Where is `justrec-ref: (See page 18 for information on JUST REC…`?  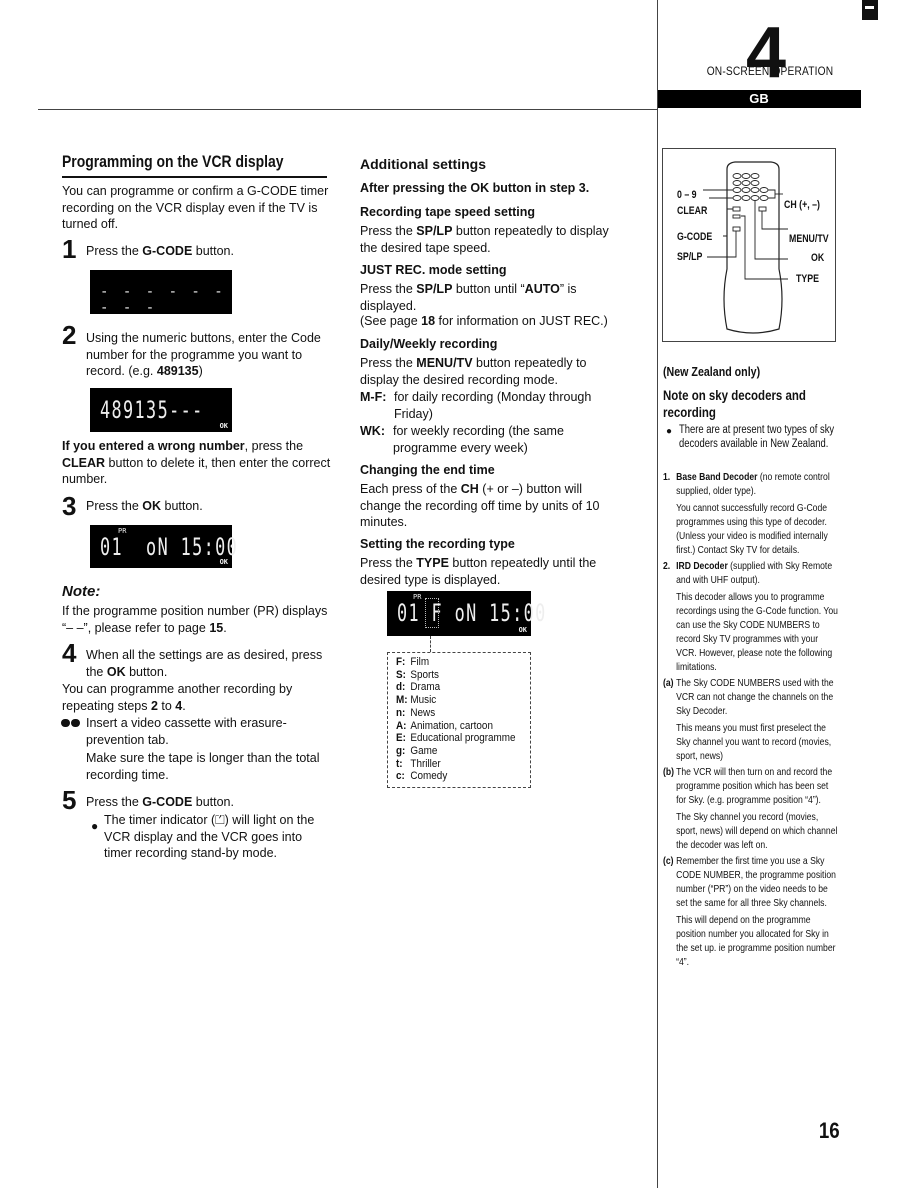 justrec-ref: (See page 18 for information on JUST REC… is located at coordinates (484, 321).